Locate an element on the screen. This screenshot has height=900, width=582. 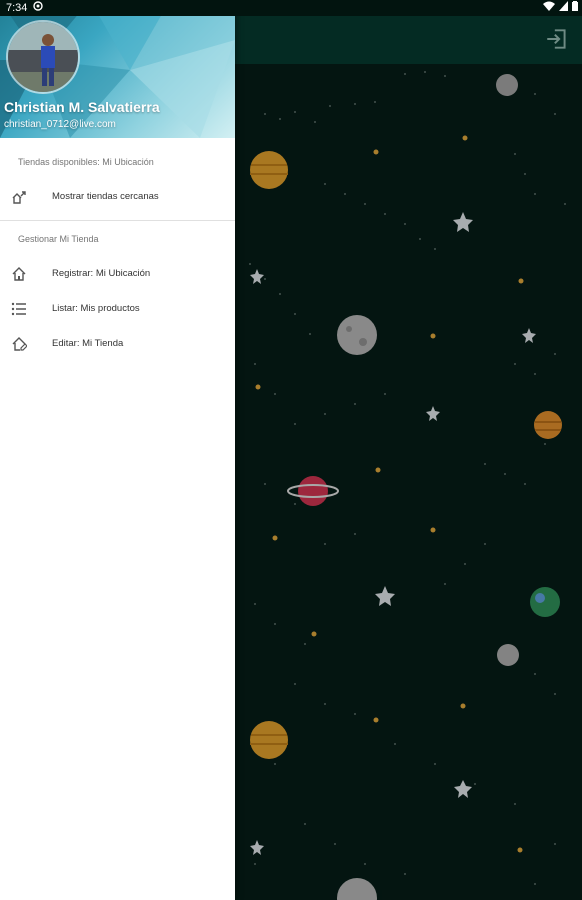
home-icon is located at coordinates (19, 274).